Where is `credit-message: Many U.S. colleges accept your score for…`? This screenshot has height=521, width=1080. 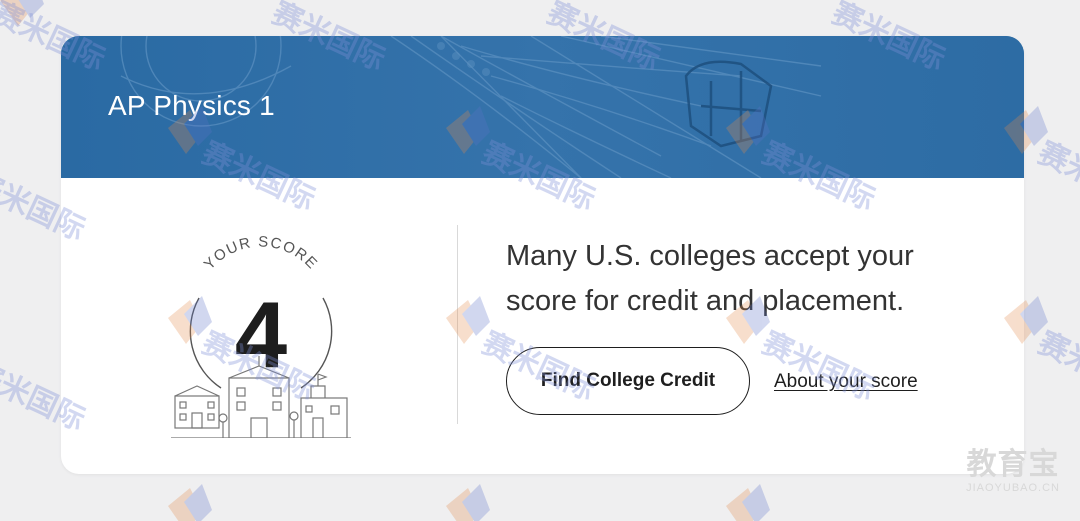 credit-message: Many U.S. colleges accept your score for… is located at coordinates (710, 278).